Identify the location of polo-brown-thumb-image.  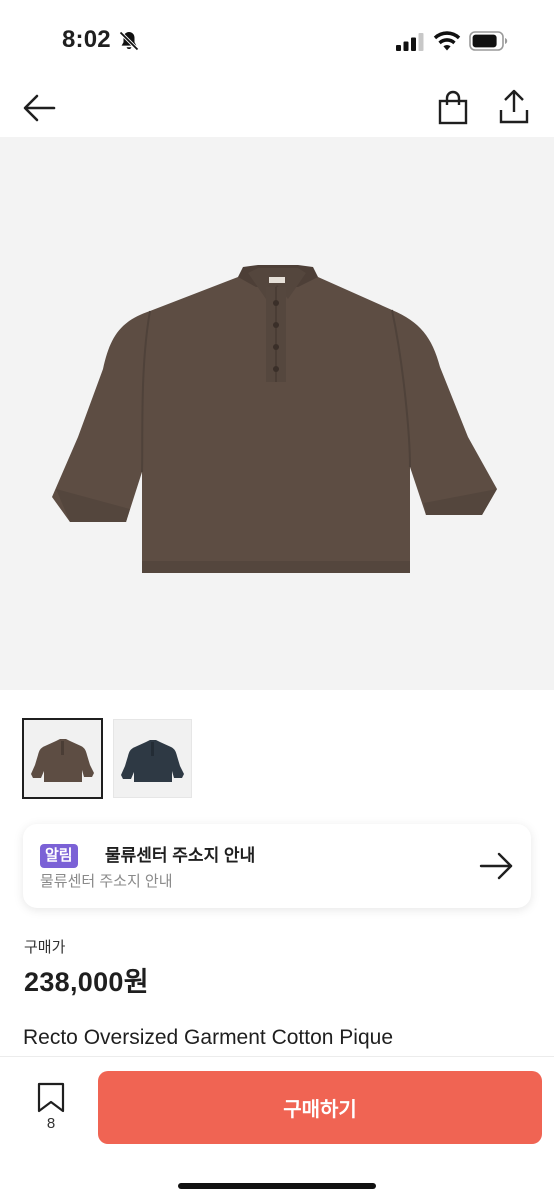
(62, 760).